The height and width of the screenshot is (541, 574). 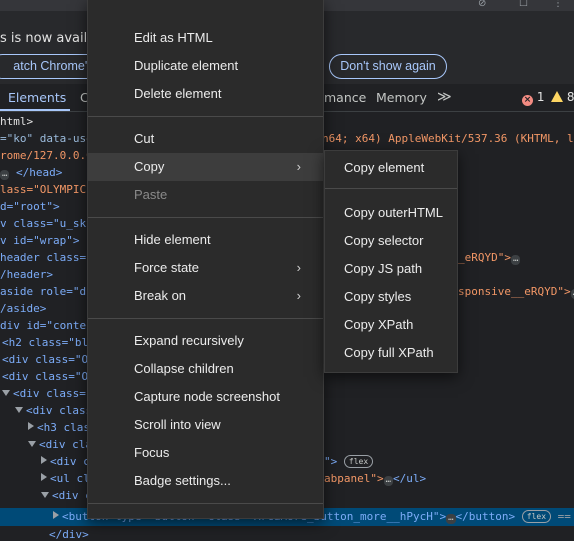 What do you see at coordinates (540, 97) in the screenshot?
I see `error-count: 1` at bounding box center [540, 97].